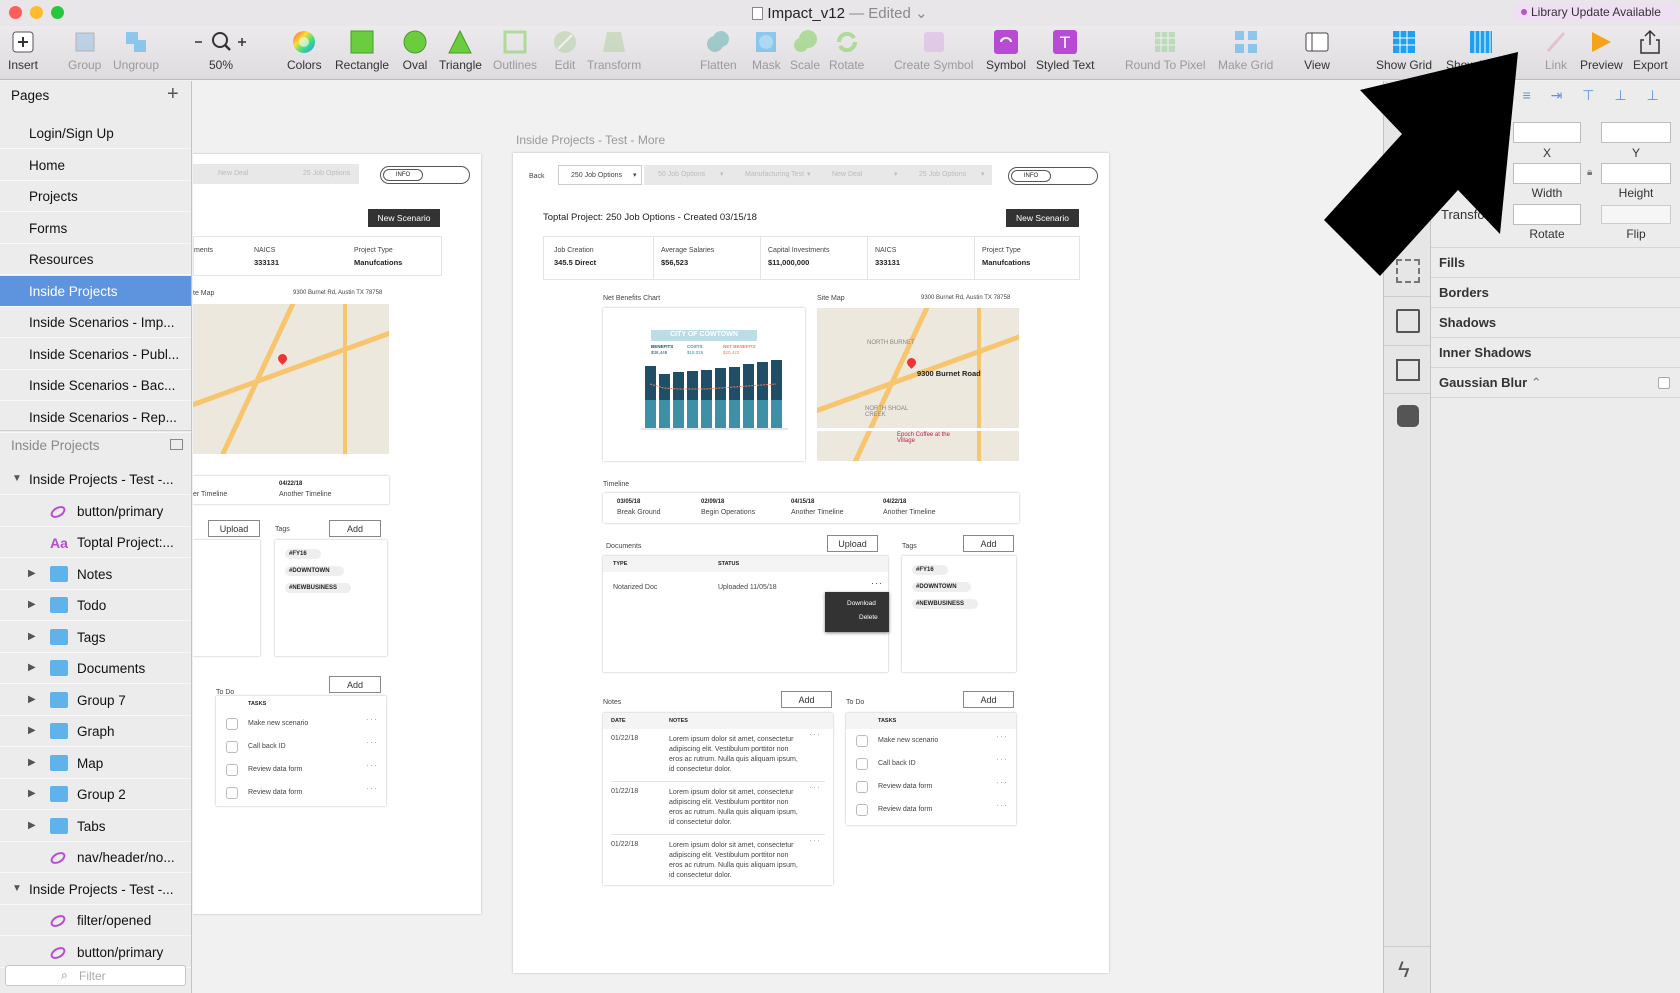 This screenshot has height=993, width=1680. I want to click on layer-item: ▶ Tags, so click(95, 637).